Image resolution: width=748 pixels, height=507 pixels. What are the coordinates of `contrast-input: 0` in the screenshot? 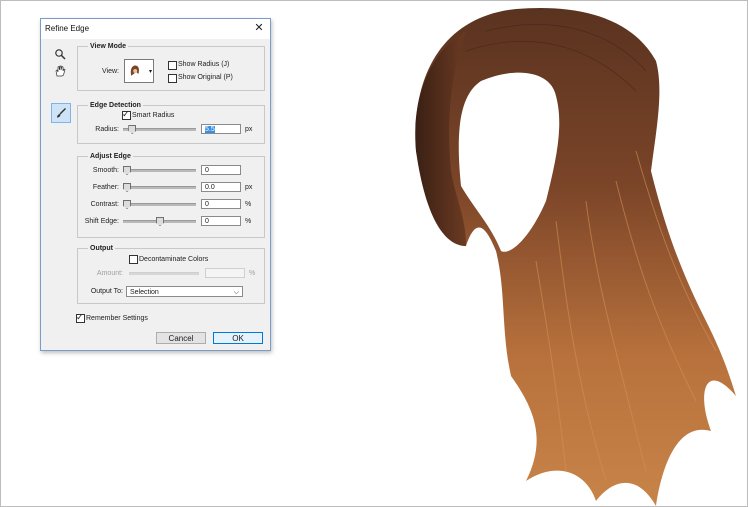 It's located at (221, 204).